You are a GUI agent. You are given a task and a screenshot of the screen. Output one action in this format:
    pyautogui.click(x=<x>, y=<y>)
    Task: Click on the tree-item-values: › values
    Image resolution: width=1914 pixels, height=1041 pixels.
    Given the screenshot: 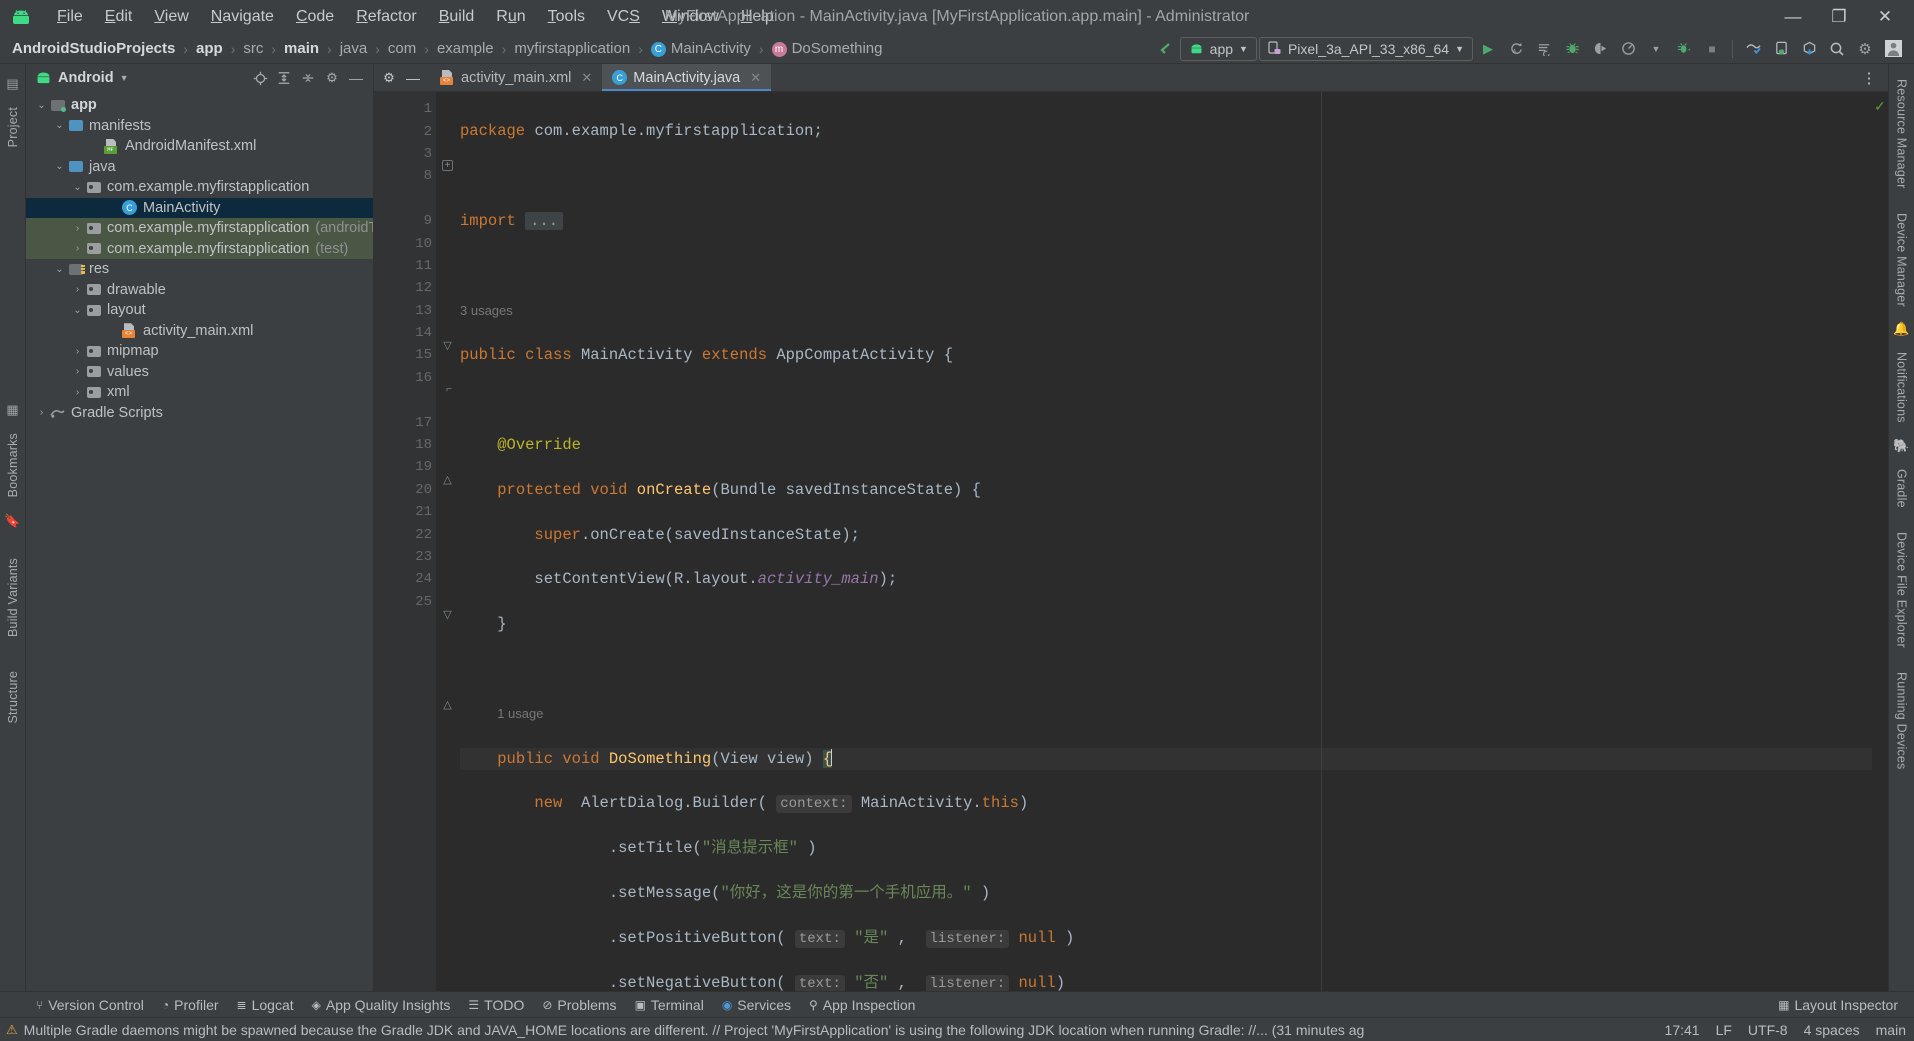 What is the action you would take?
    pyautogui.click(x=199, y=372)
    